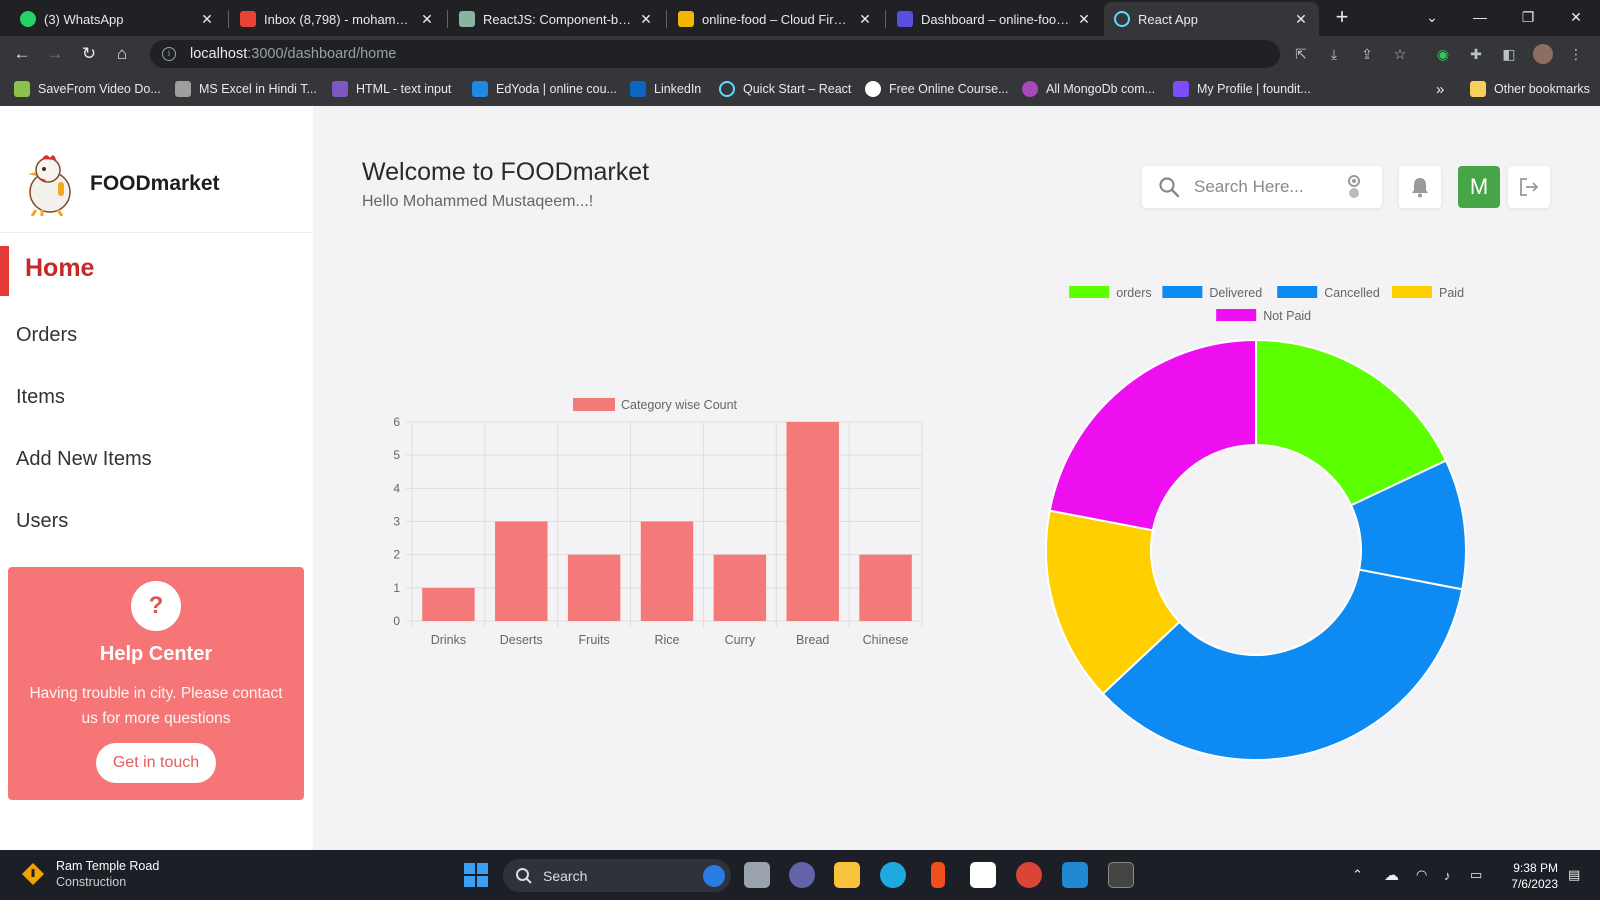  I want to click on wifi-icon: ◠, so click(1421, 875).